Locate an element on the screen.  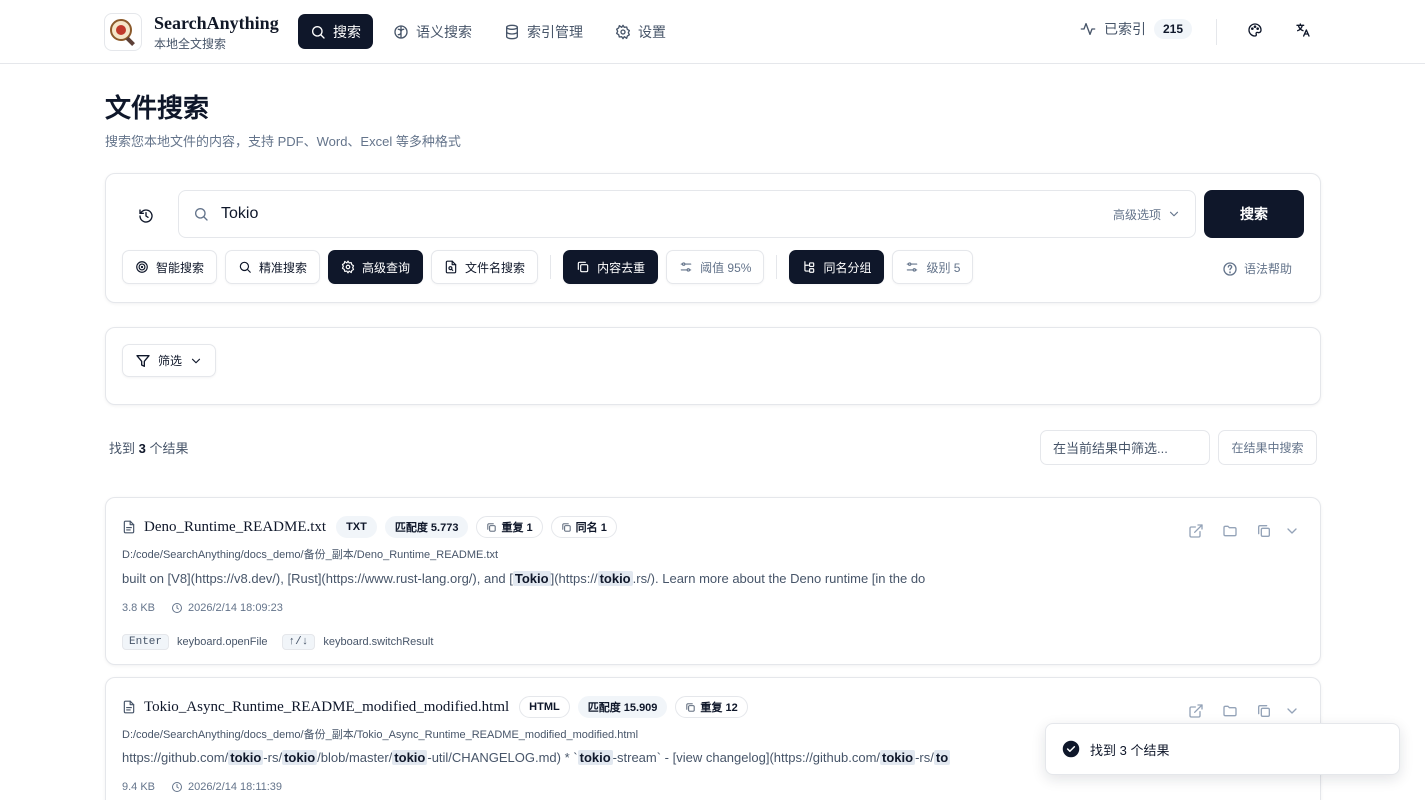
search-in-results-button: 在结果中搜索 is located at coordinates (1267, 447).